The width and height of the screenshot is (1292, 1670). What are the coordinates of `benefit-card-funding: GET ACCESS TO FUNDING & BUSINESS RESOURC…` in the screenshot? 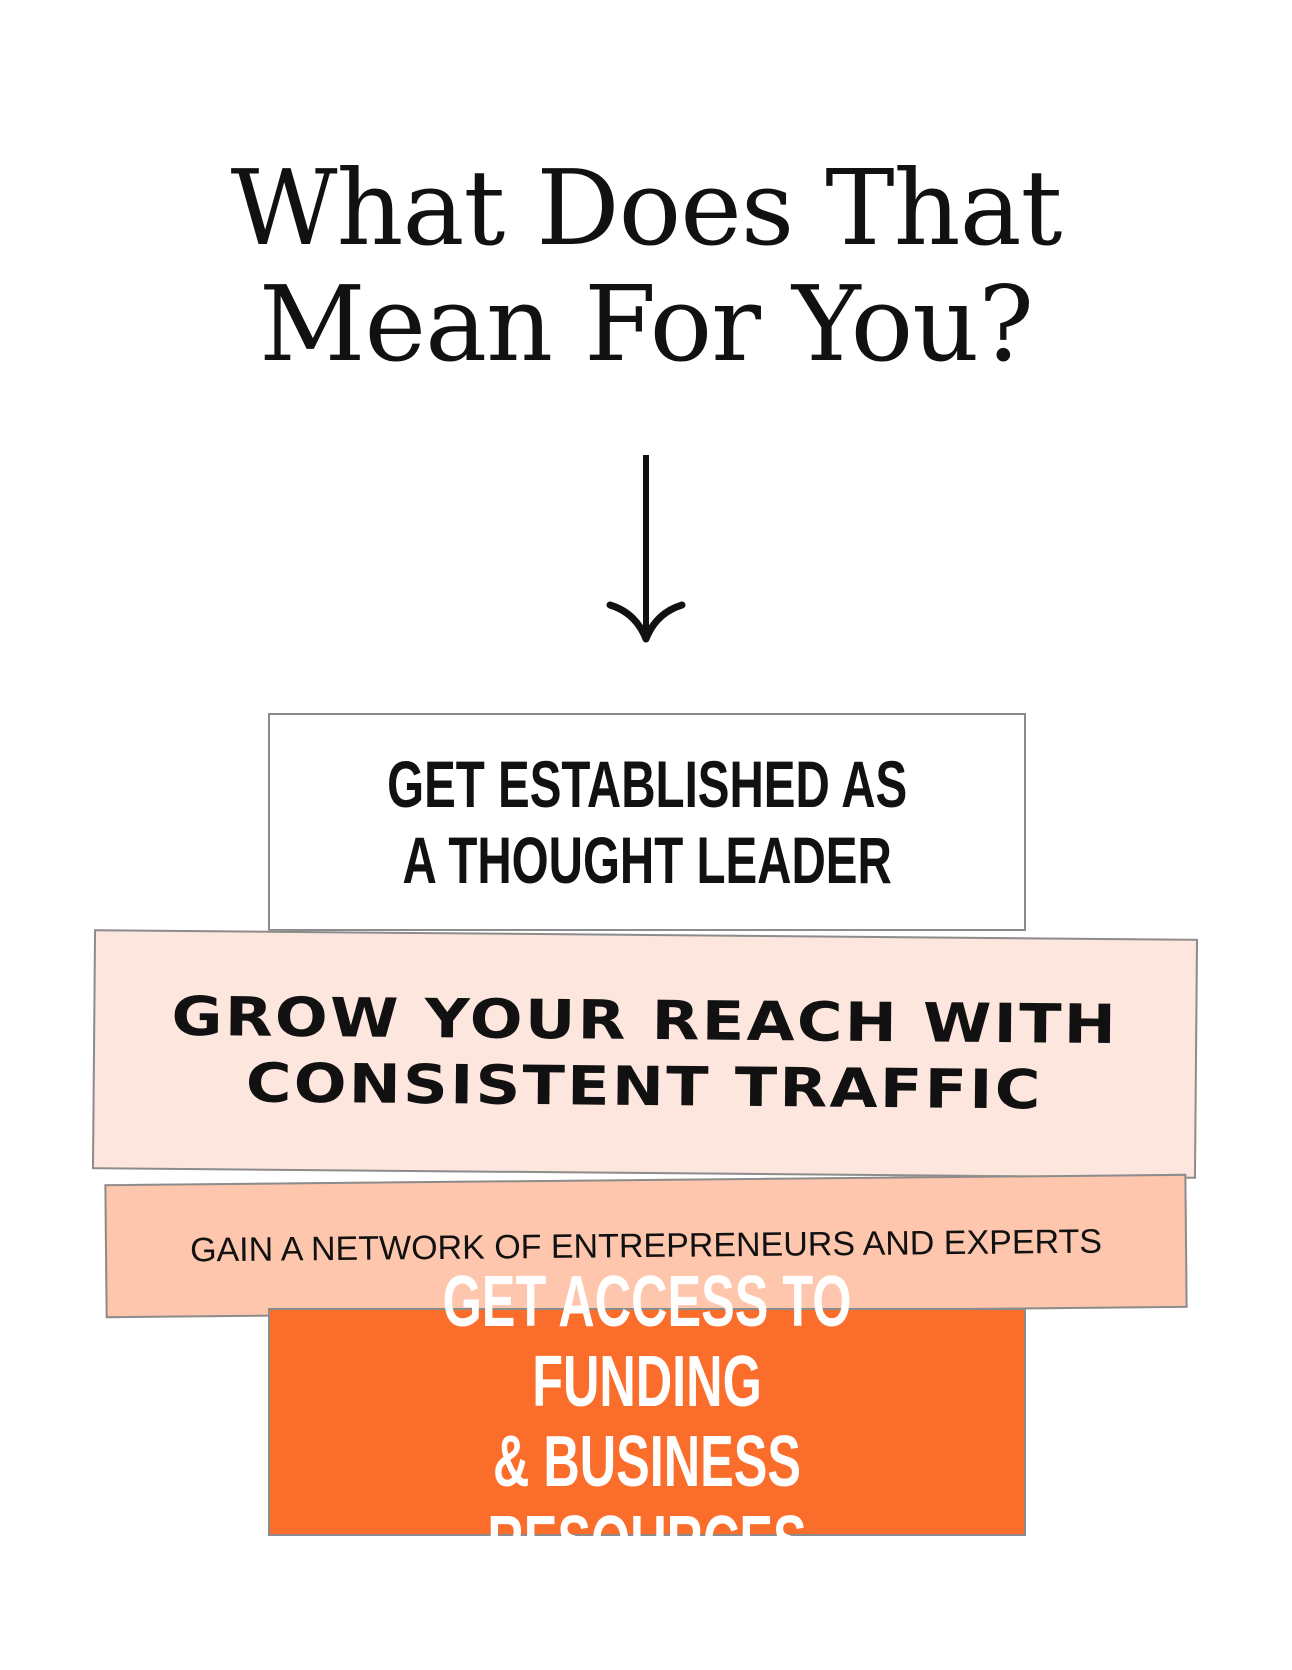 It's located at (647, 1422).